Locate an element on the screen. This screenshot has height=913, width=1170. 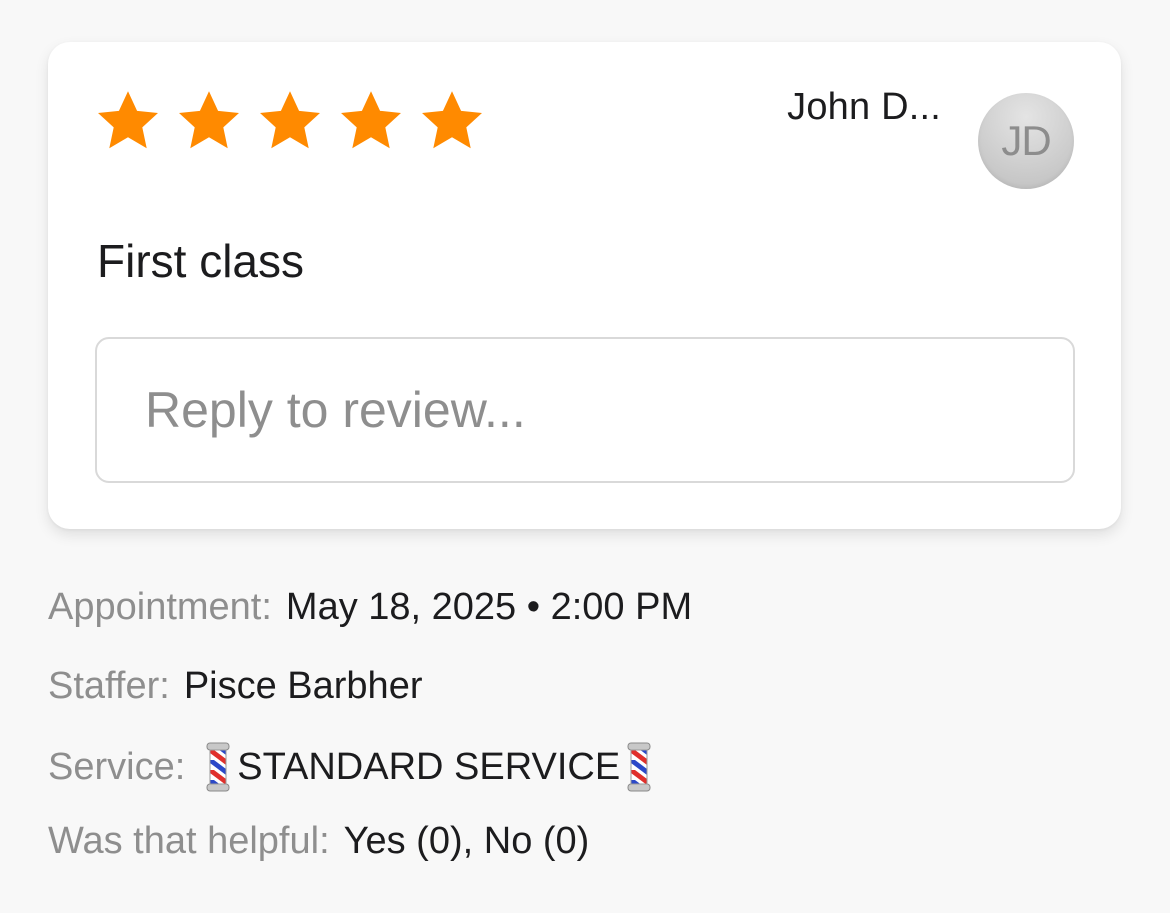
avatar: JD is located at coordinates (1026, 141).